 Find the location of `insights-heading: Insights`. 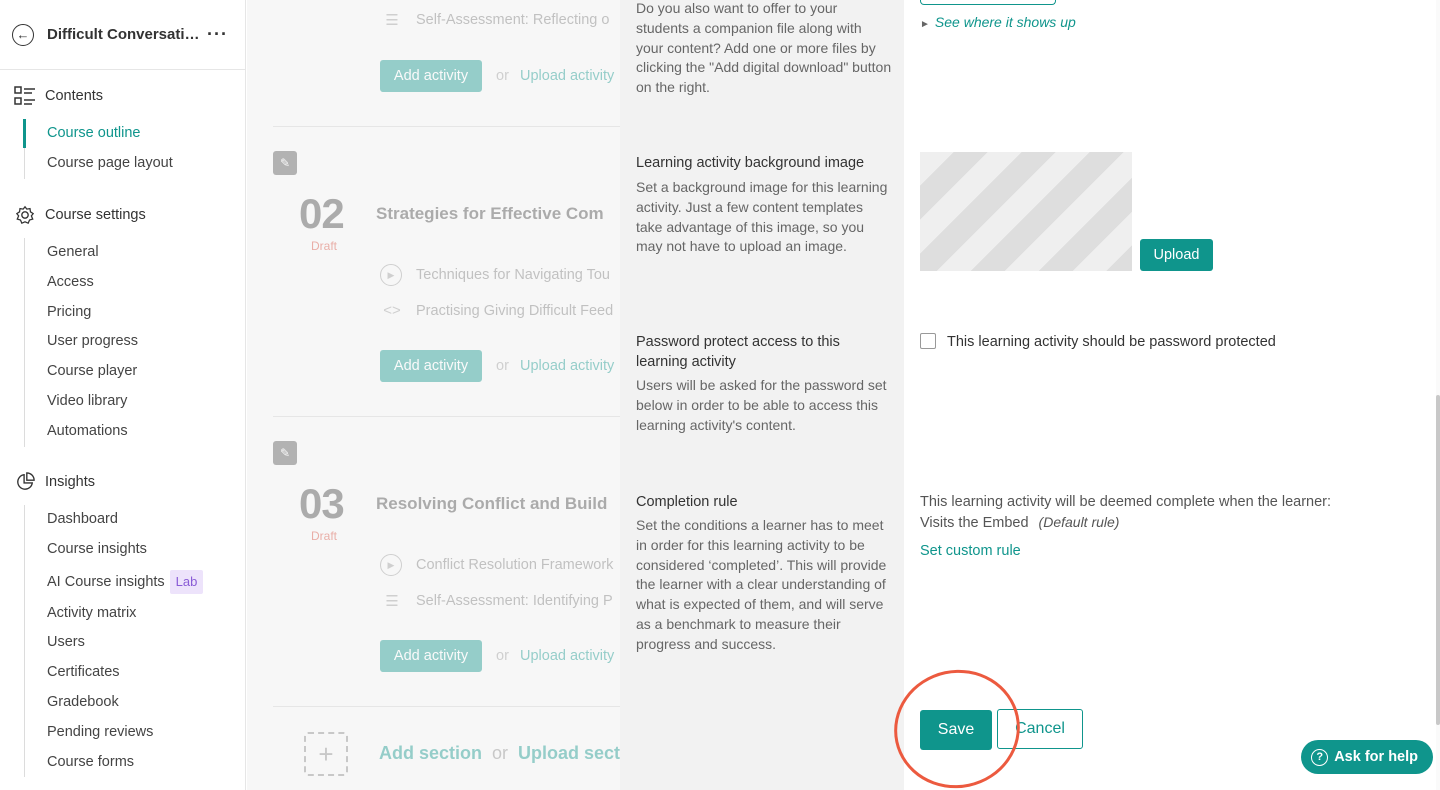

insights-heading: Insights is located at coordinates (54, 482).